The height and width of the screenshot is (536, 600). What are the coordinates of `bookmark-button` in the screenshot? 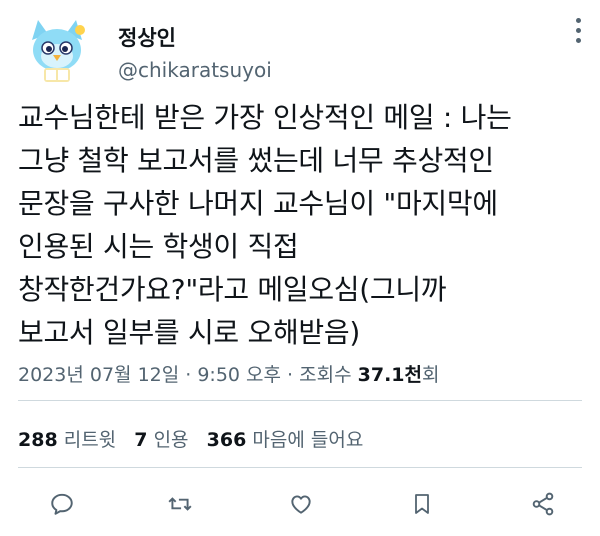 It's located at (422, 504).